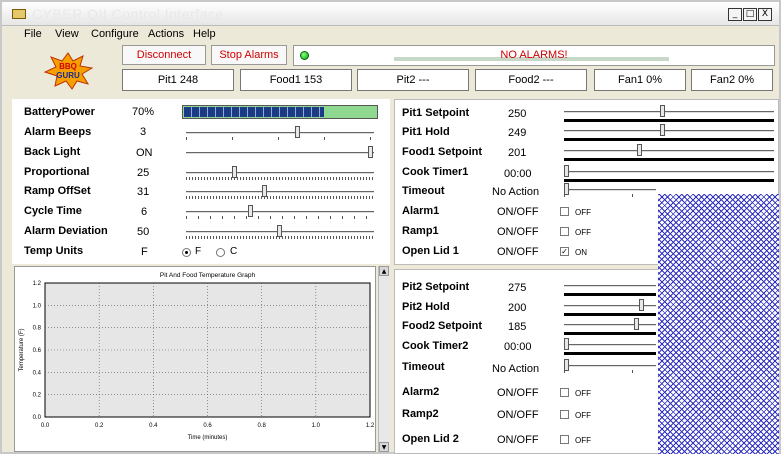  I want to click on open-lid1-value: ON/OFF, so click(518, 252).